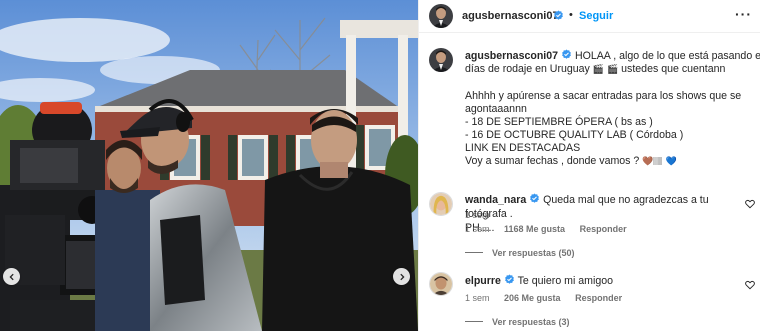 The height and width of the screenshot is (331, 760). What do you see at coordinates (510, 16) in the screenshot?
I see `author-username: agusbernasconi07` at bounding box center [510, 16].